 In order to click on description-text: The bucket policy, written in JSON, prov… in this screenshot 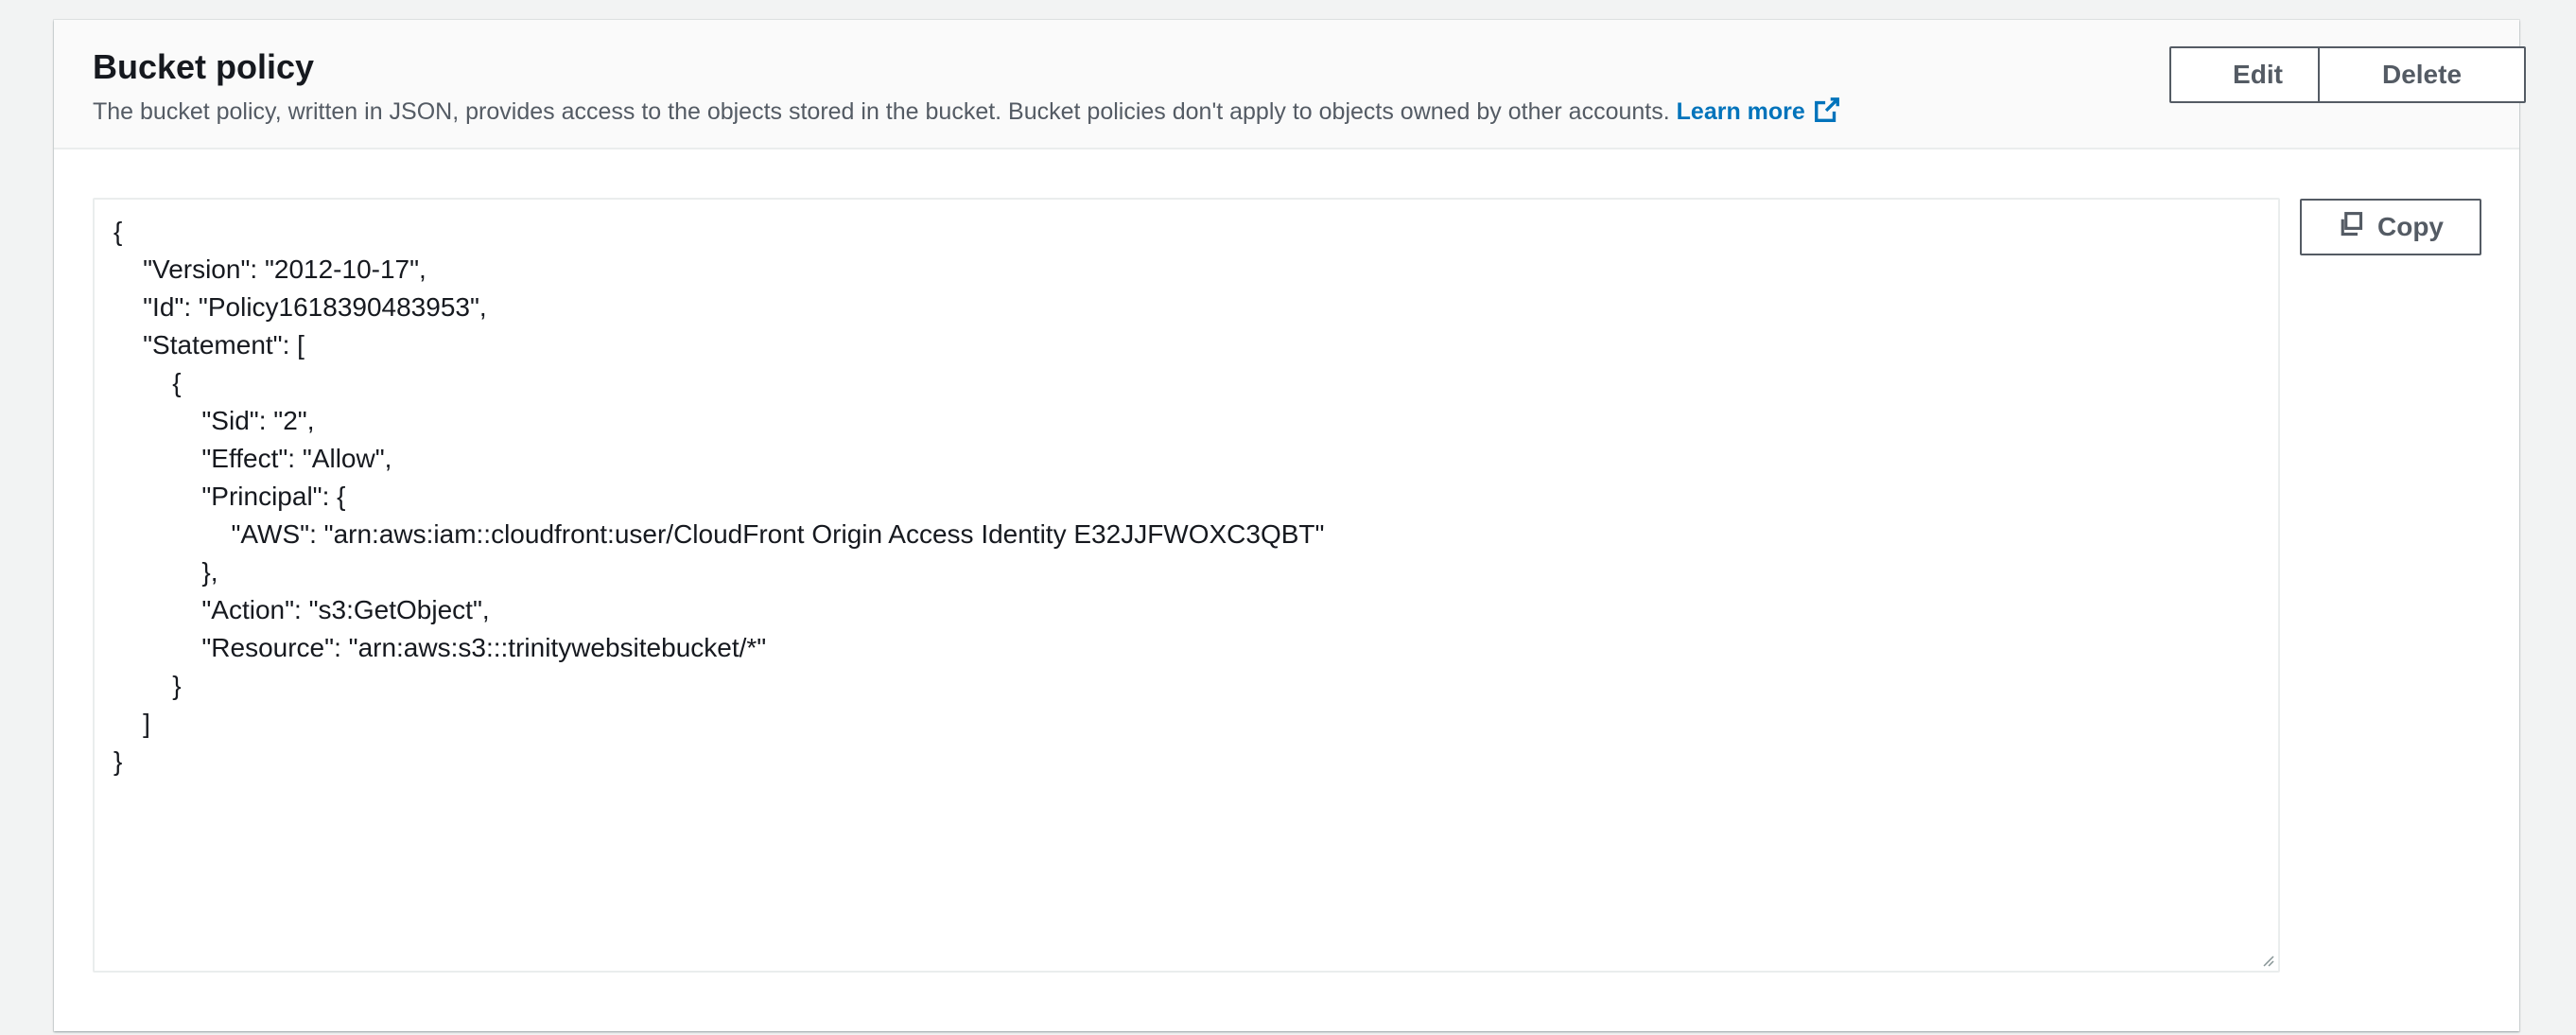, I will do `click(881, 111)`.